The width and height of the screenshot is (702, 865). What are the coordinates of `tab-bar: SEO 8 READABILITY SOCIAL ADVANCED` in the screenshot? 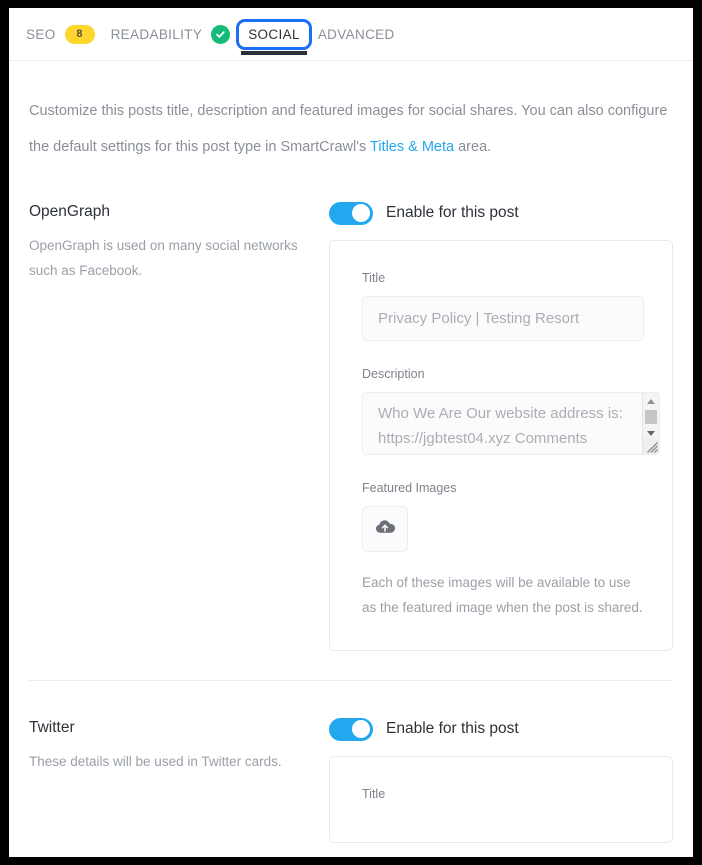 It's located at (351, 34).